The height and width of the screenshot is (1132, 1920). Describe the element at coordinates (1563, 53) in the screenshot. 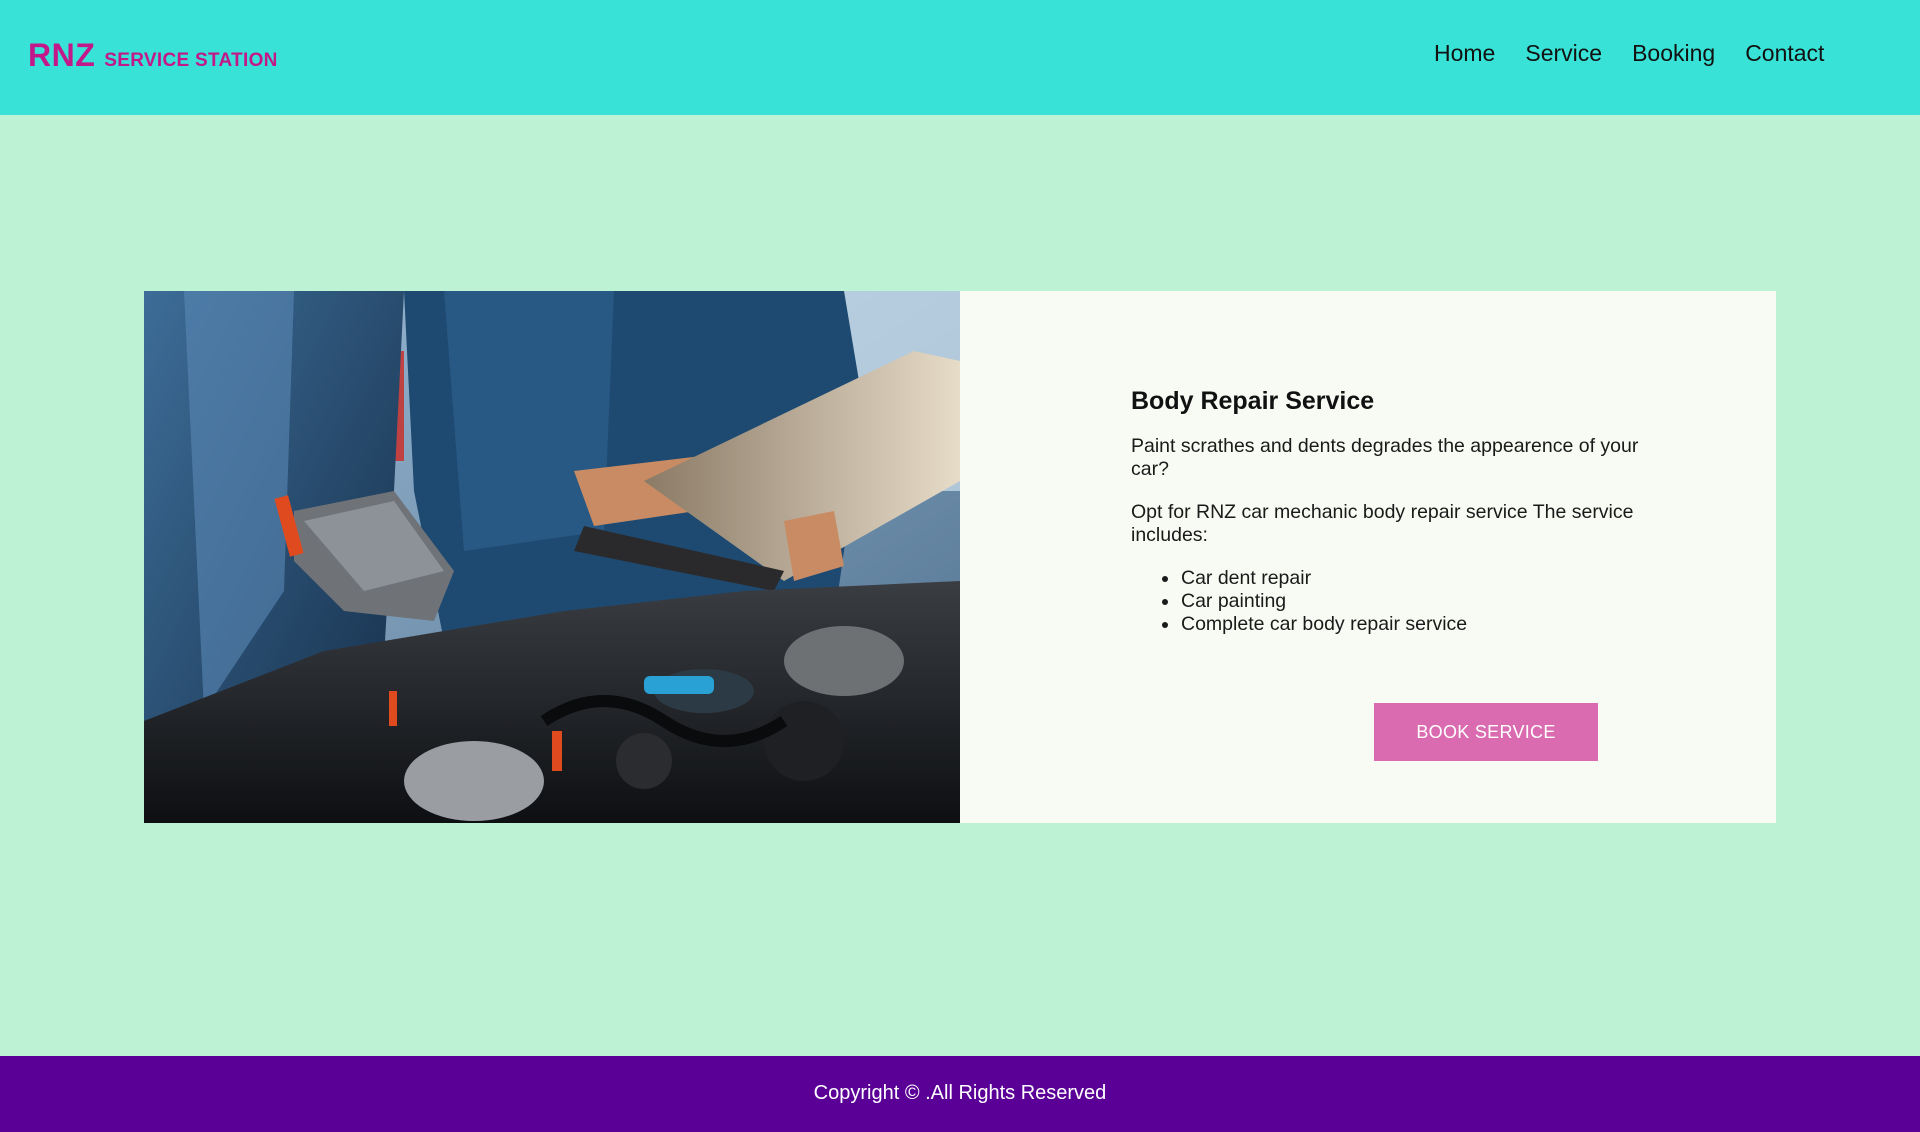

I see `nav-service: Service` at that location.